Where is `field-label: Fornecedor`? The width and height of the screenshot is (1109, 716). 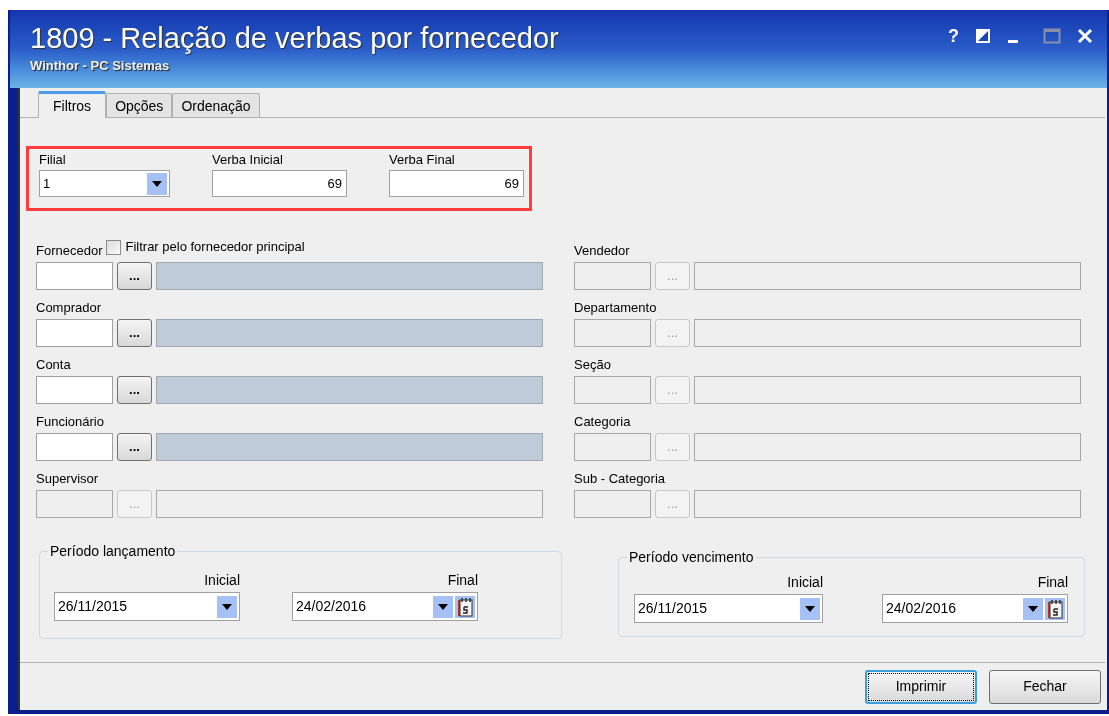
field-label: Fornecedor is located at coordinates (69, 251).